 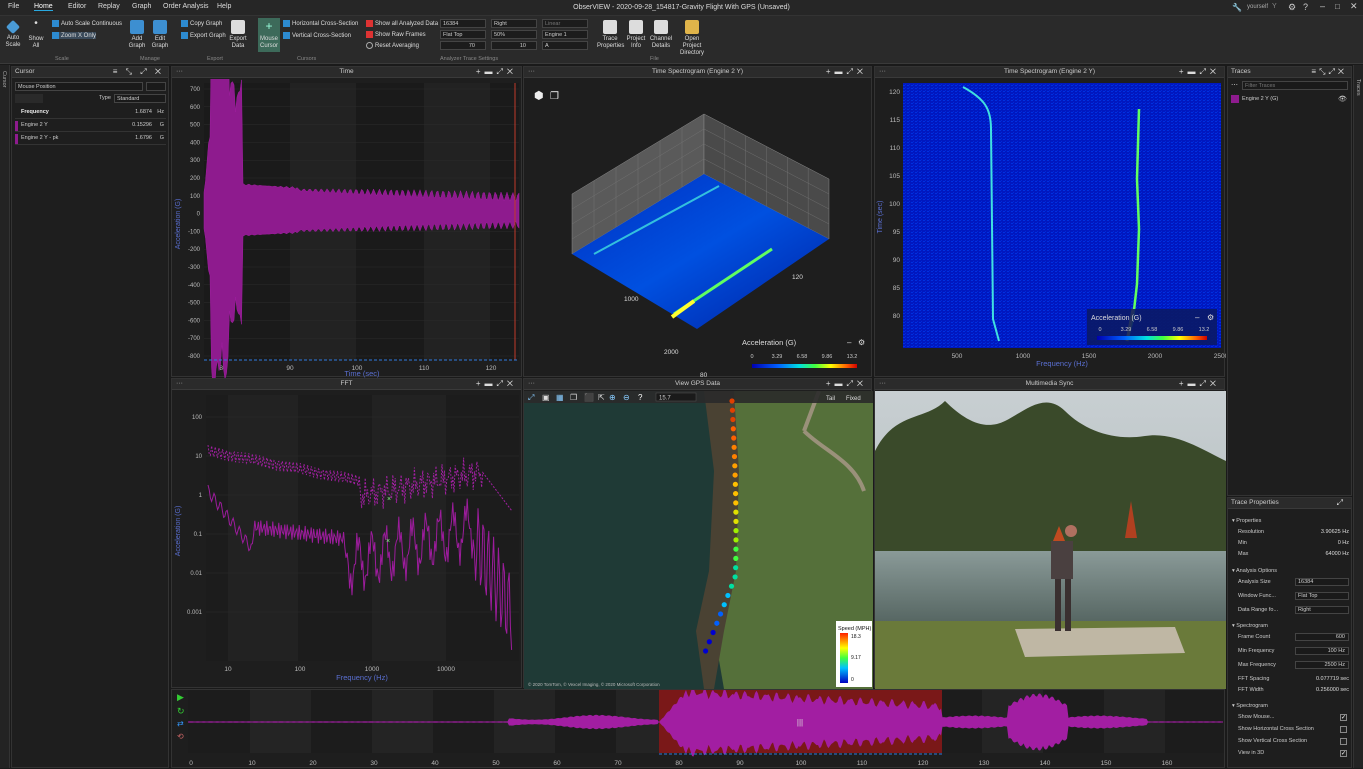 I want to click on open-project-directory-button: Open Project Directory, so click(x=692, y=38).